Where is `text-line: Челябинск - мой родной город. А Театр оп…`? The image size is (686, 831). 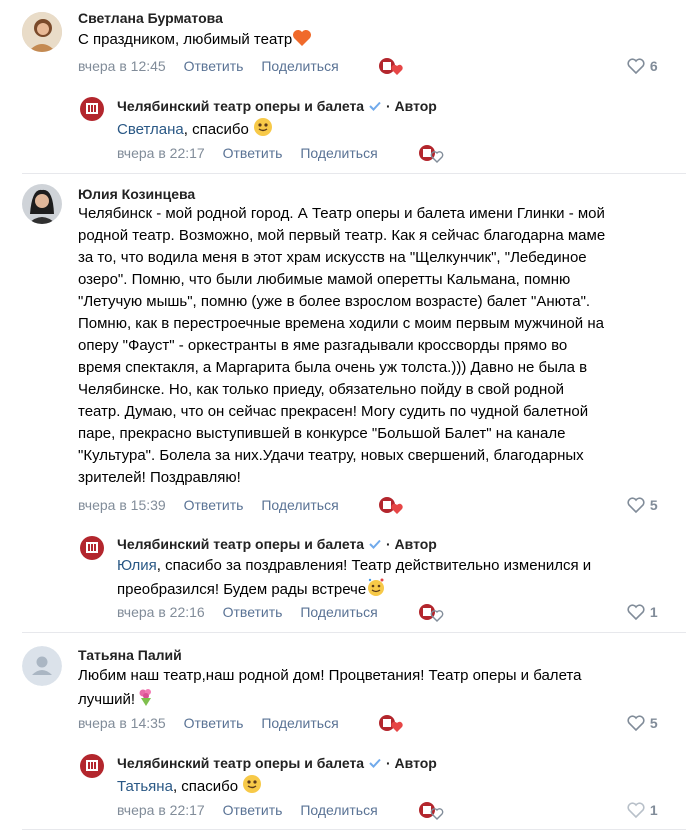 text-line: Челябинск - мой родной город. А Театр оп… is located at coordinates (341, 213).